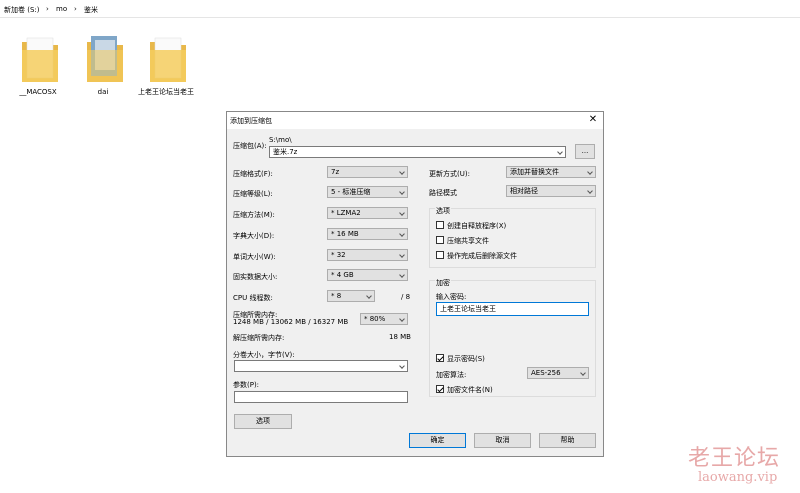 This screenshot has height=493, width=800. What do you see at coordinates (738, 477) in the screenshot?
I see `watermark-url: laowang.vip` at bounding box center [738, 477].